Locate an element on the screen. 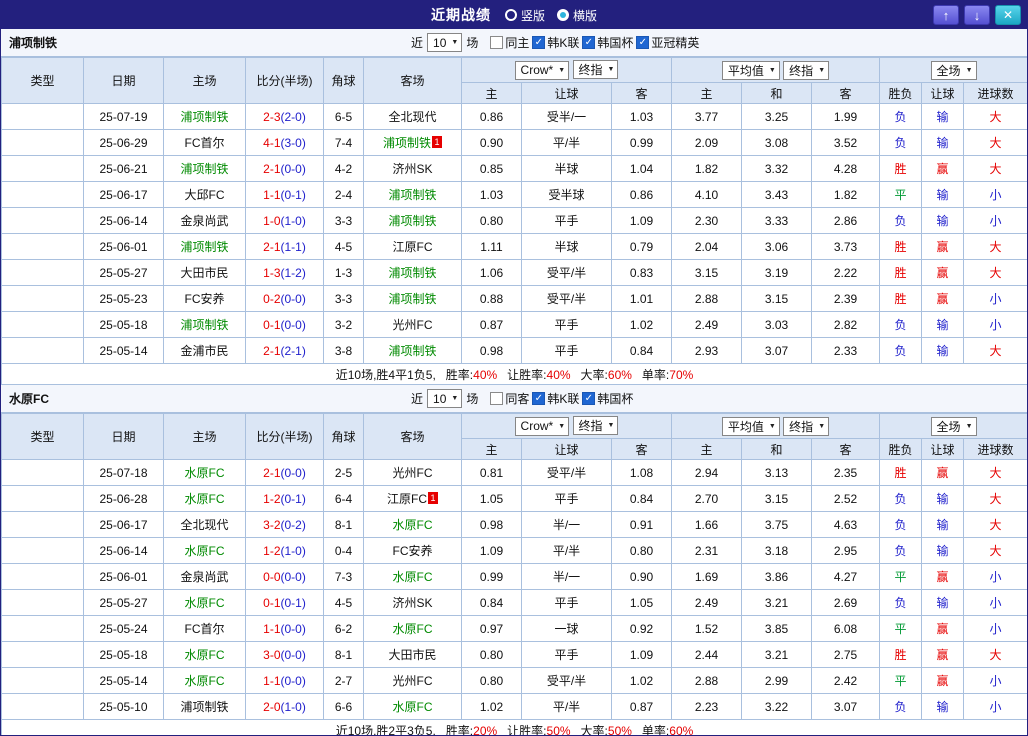 This screenshot has width=1028, height=736. team-filter-bar: 水原FC 近 10 ▼ 场 同客 ✓ 韩K联 ✓ 韩国杯 is located at coordinates (514, 399).